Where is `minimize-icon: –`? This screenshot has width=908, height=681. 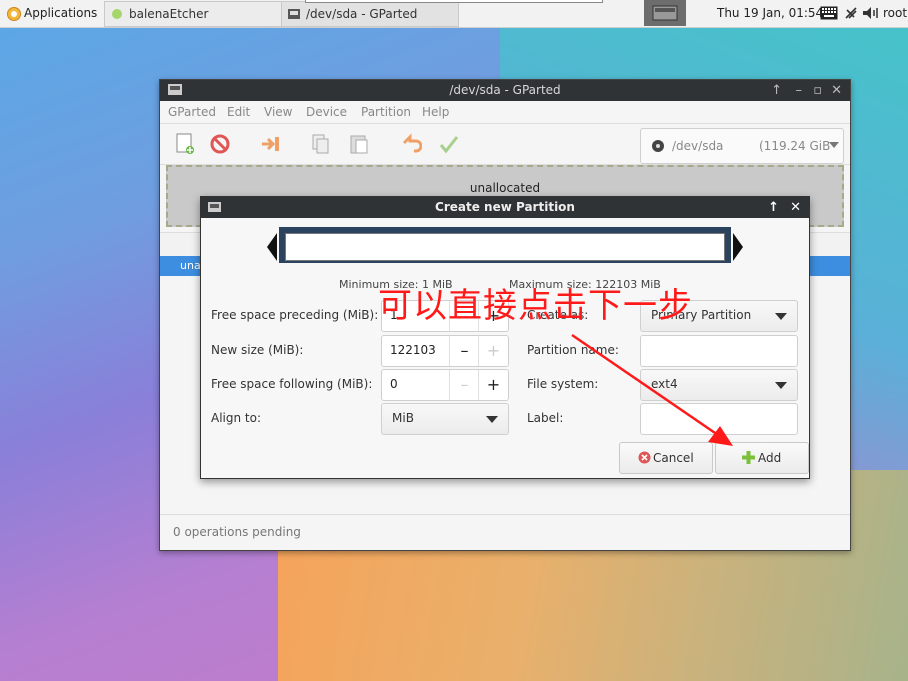 minimize-icon: – is located at coordinates (799, 90).